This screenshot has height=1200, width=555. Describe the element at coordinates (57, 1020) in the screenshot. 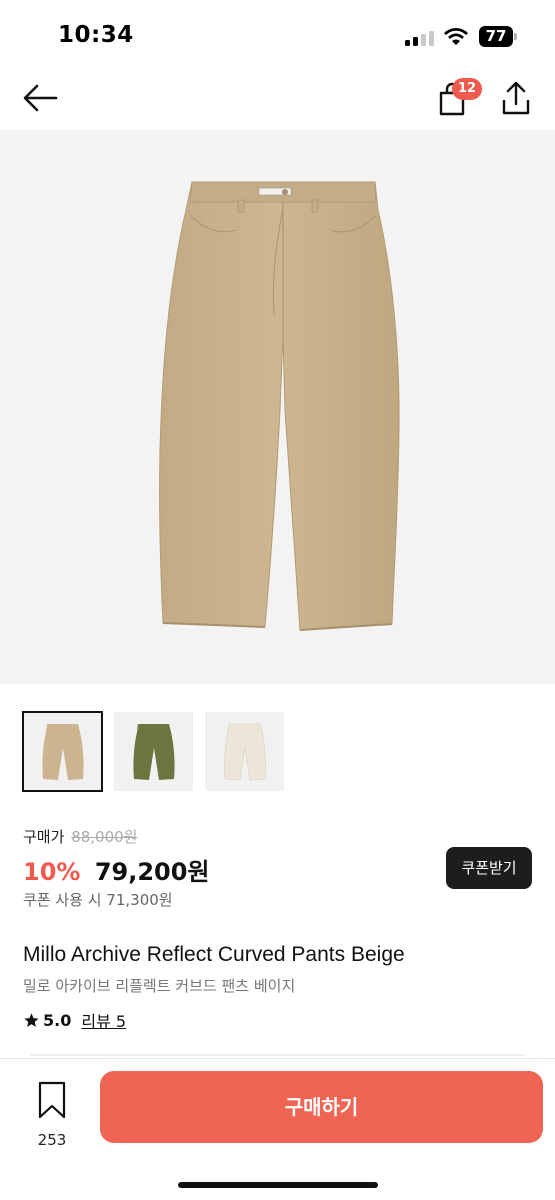

I see `rating-value: 5.0` at that location.